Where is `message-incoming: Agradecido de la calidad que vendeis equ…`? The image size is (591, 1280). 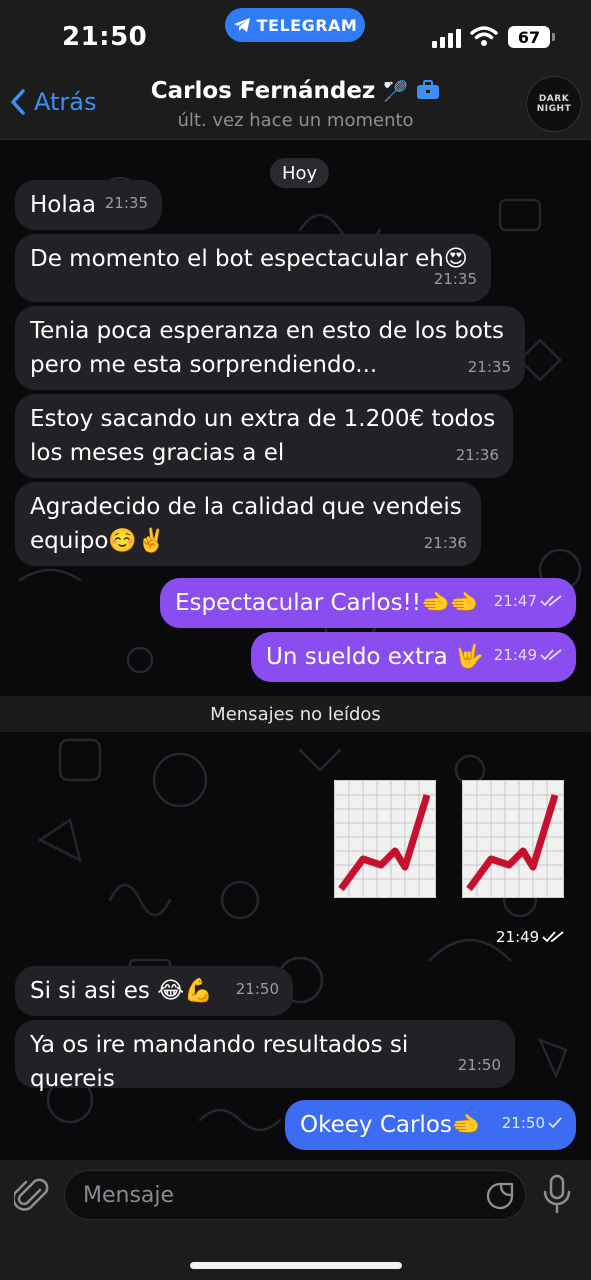
message-incoming: Agradecido de la calidad que vendeis equ… is located at coordinates (248, 524).